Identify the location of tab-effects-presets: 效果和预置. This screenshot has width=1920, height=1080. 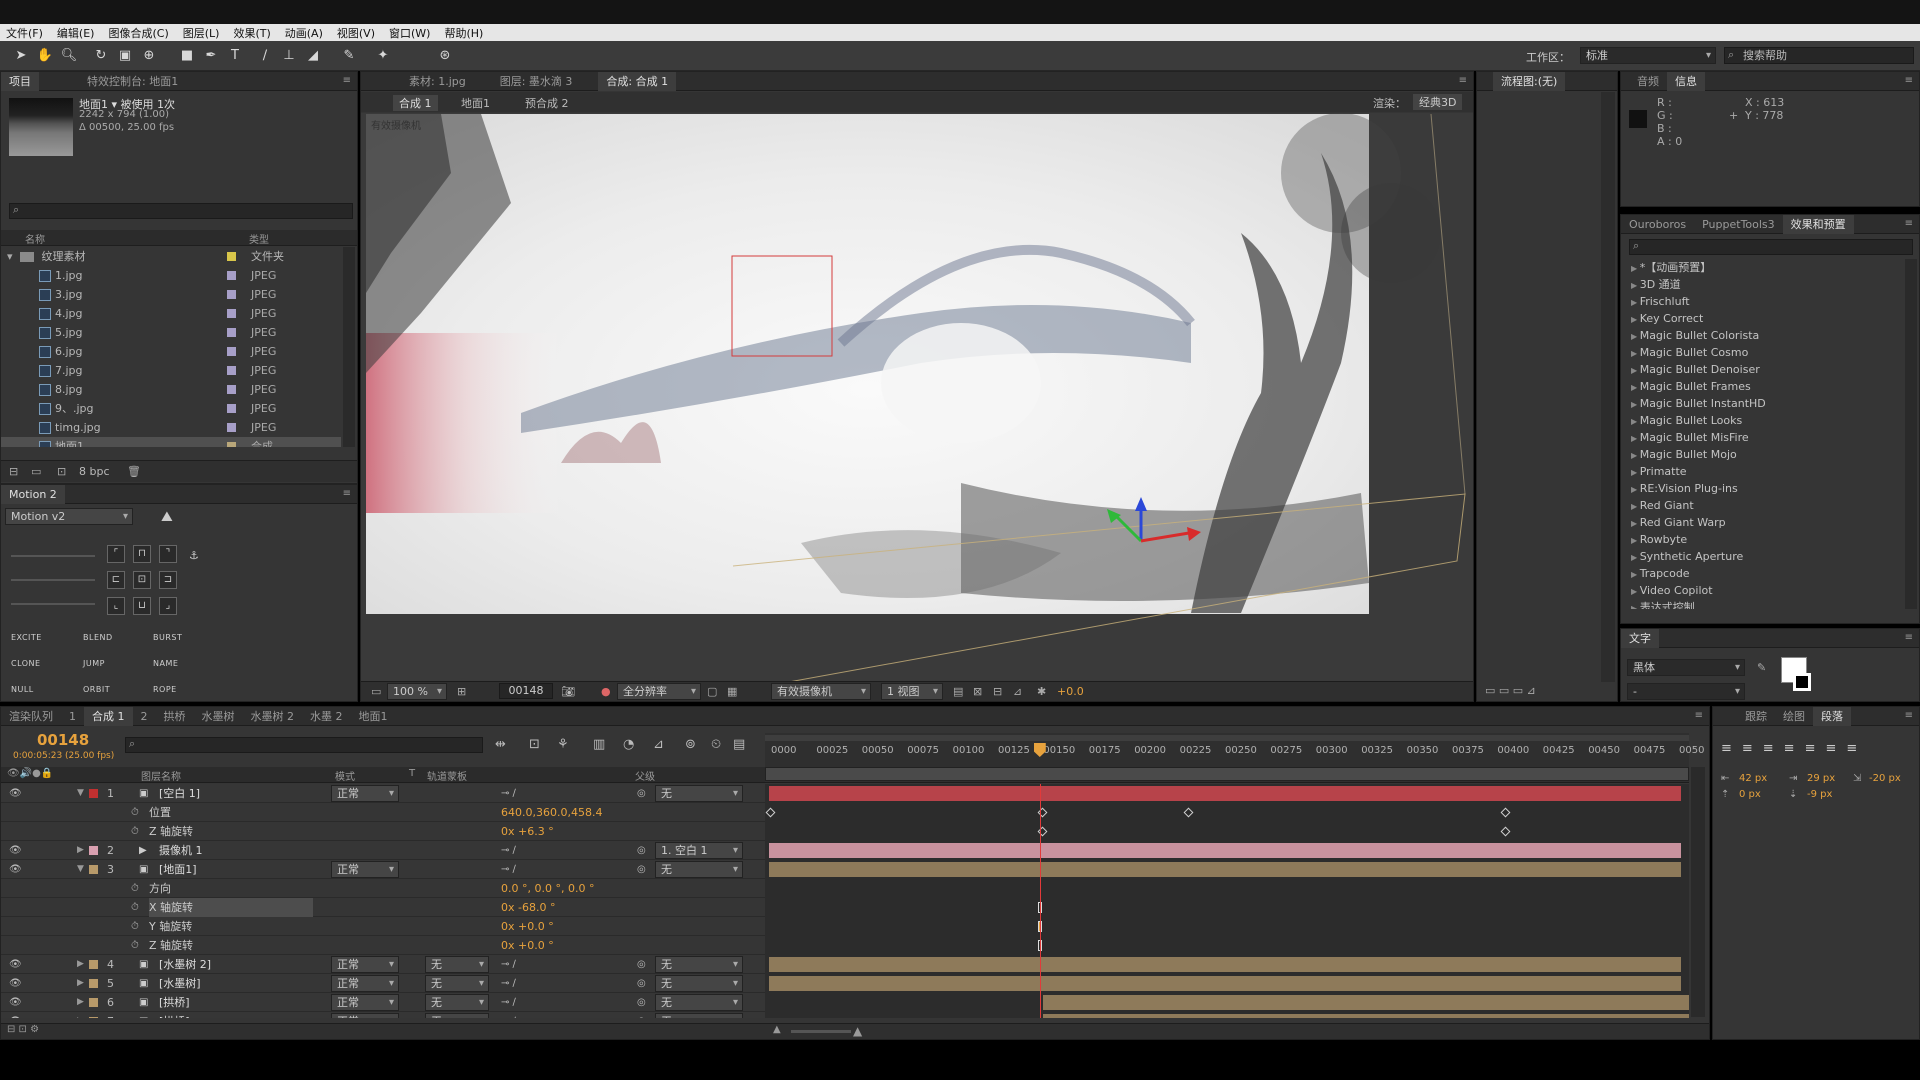
(1818, 224).